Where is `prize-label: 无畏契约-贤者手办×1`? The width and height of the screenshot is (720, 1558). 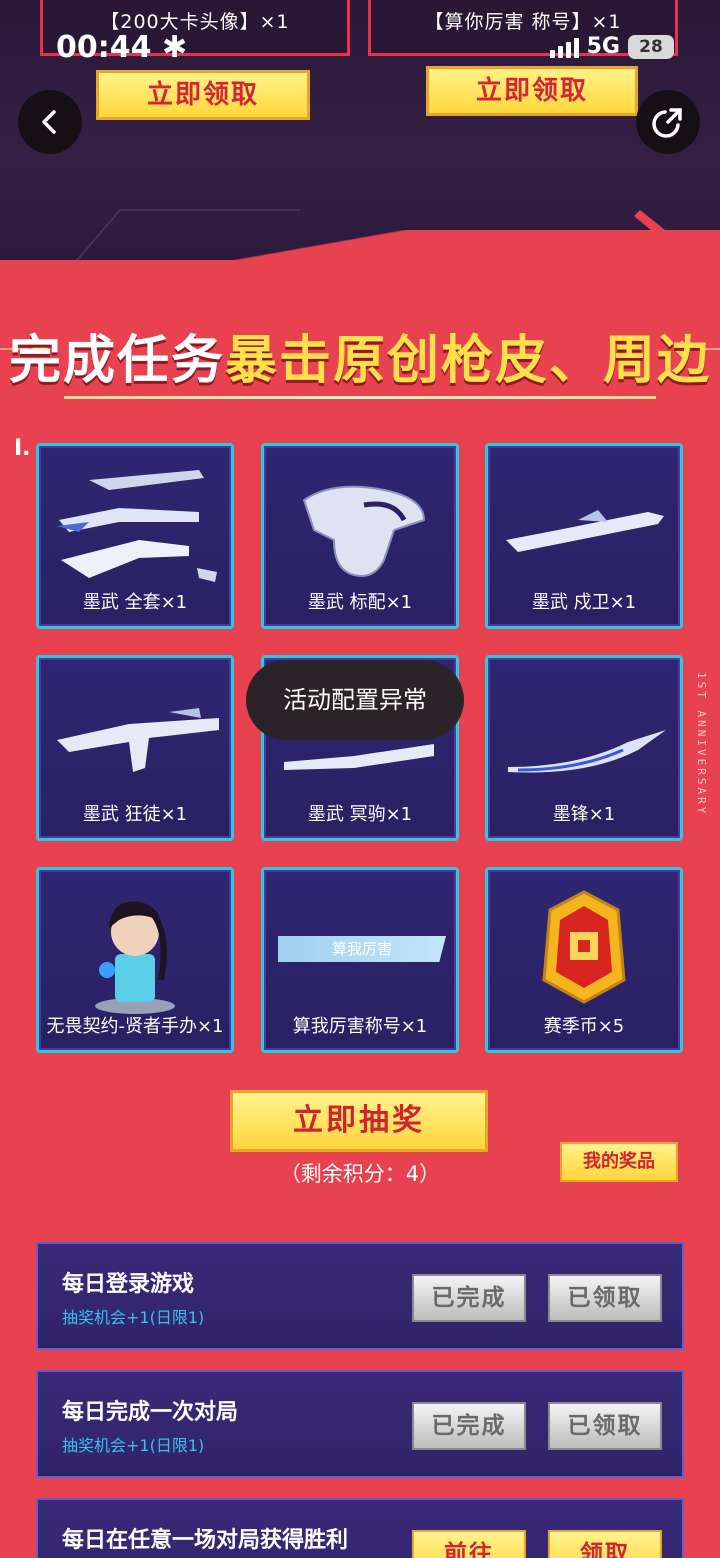
prize-label: 无畏契约-贤者手办×1 is located at coordinates (135, 1026).